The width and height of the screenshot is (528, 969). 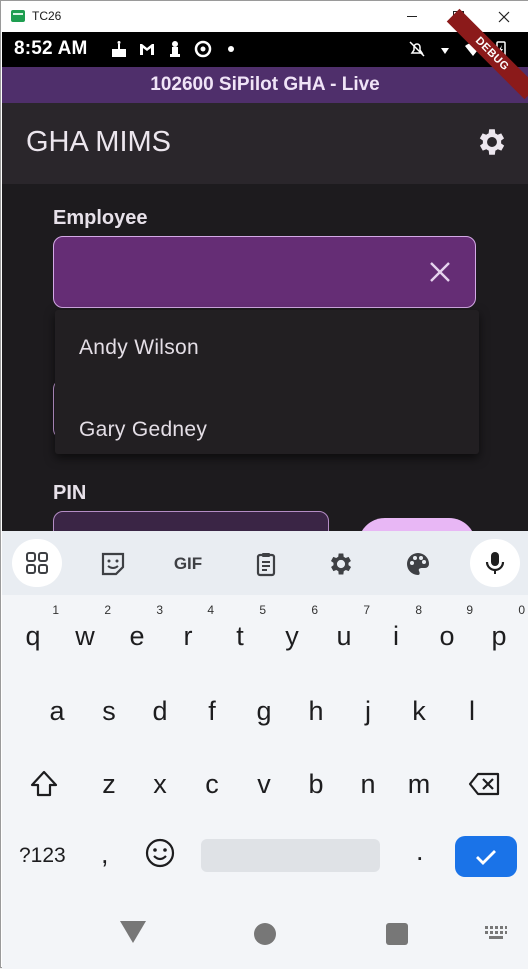 What do you see at coordinates (496, 933) in the screenshot?
I see `keyboard-switch-icon` at bounding box center [496, 933].